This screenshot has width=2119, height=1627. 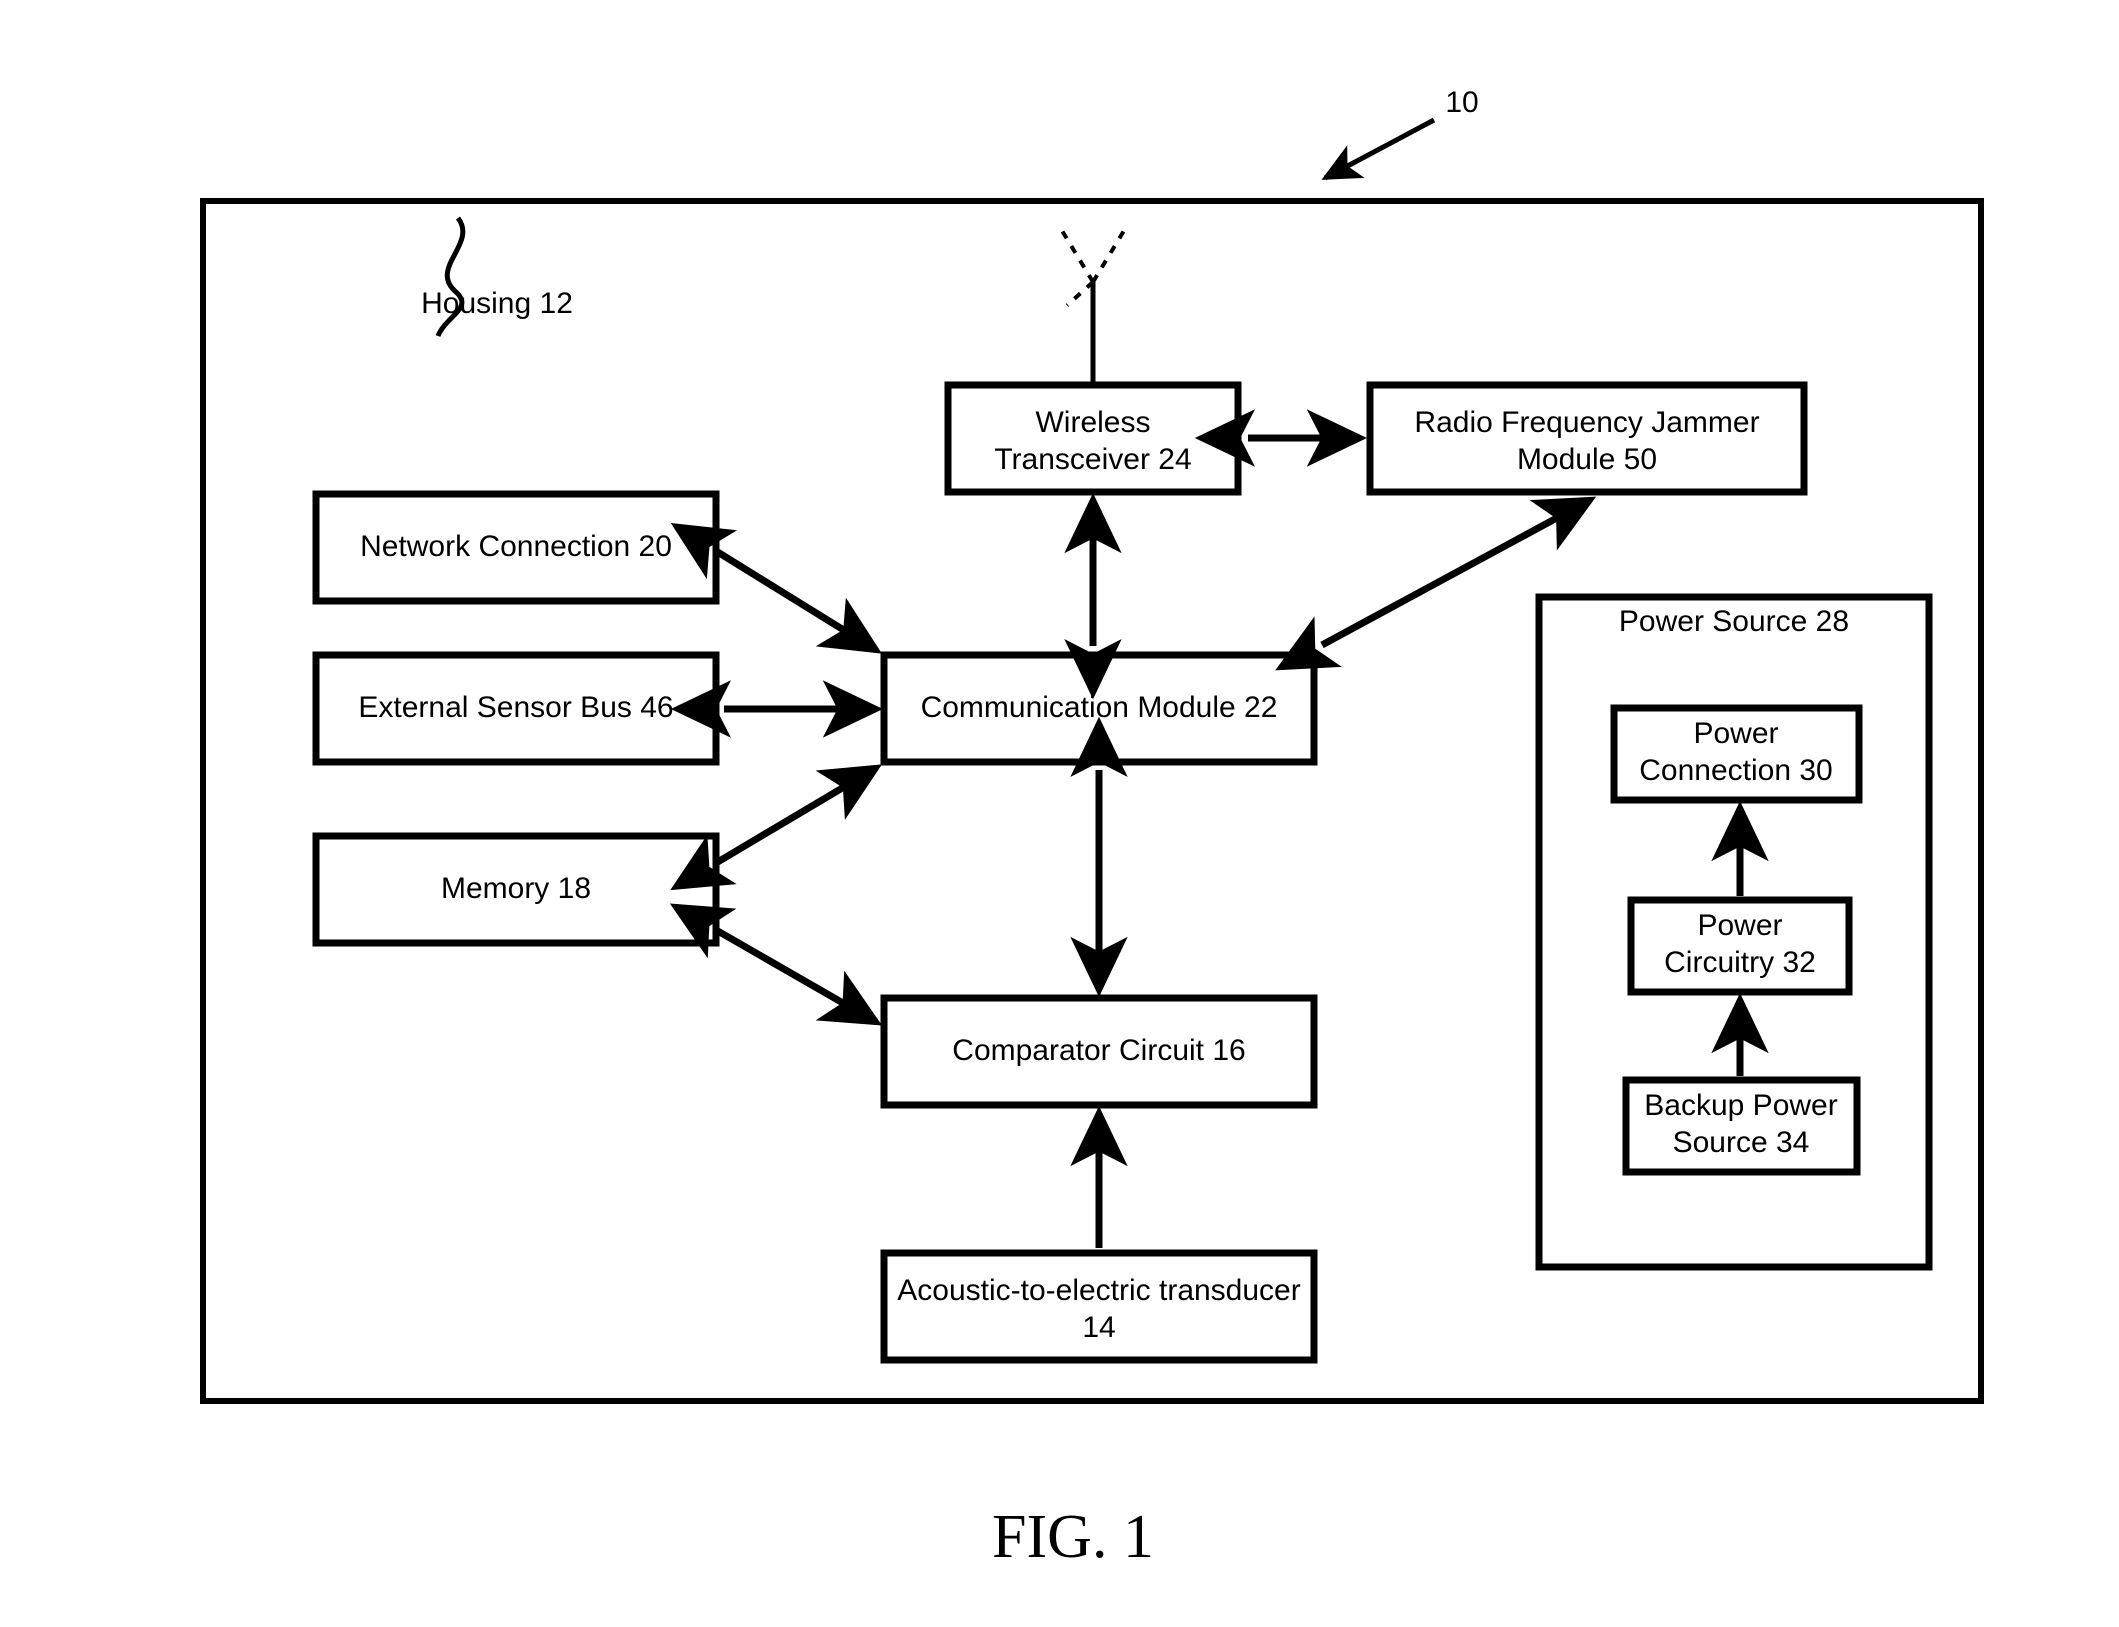 What do you see at coordinates (1587, 459) in the screenshot?
I see `block-rf-jammer-line2: Module 50` at bounding box center [1587, 459].